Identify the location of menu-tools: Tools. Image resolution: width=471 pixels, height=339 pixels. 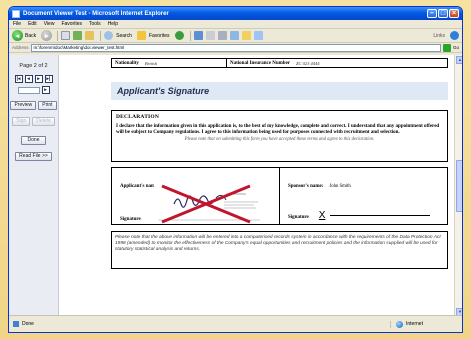
(95, 24).